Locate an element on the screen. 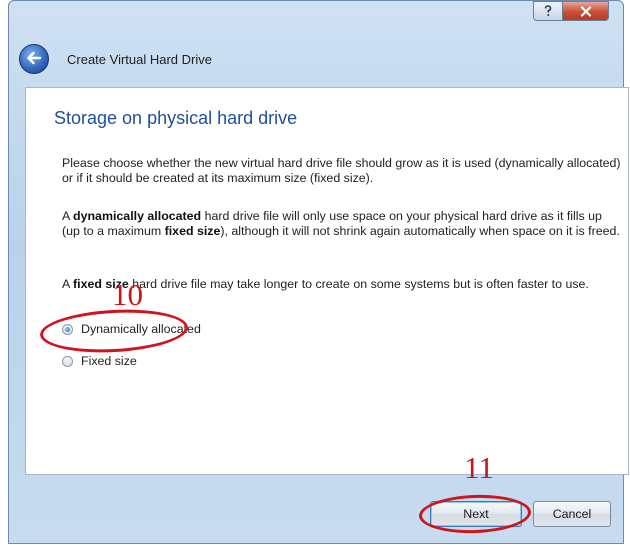  back-arrow-icon is located at coordinates (34, 59).